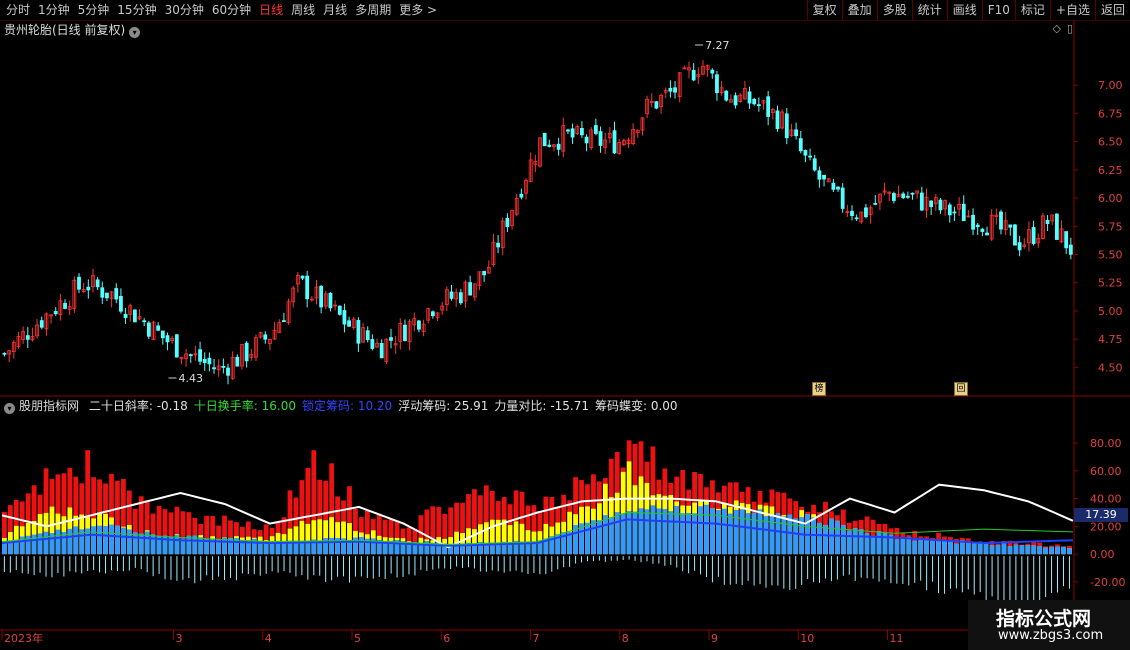  Describe the element at coordinates (819, 389) in the screenshot. I see `badge-bang: 榜` at that location.